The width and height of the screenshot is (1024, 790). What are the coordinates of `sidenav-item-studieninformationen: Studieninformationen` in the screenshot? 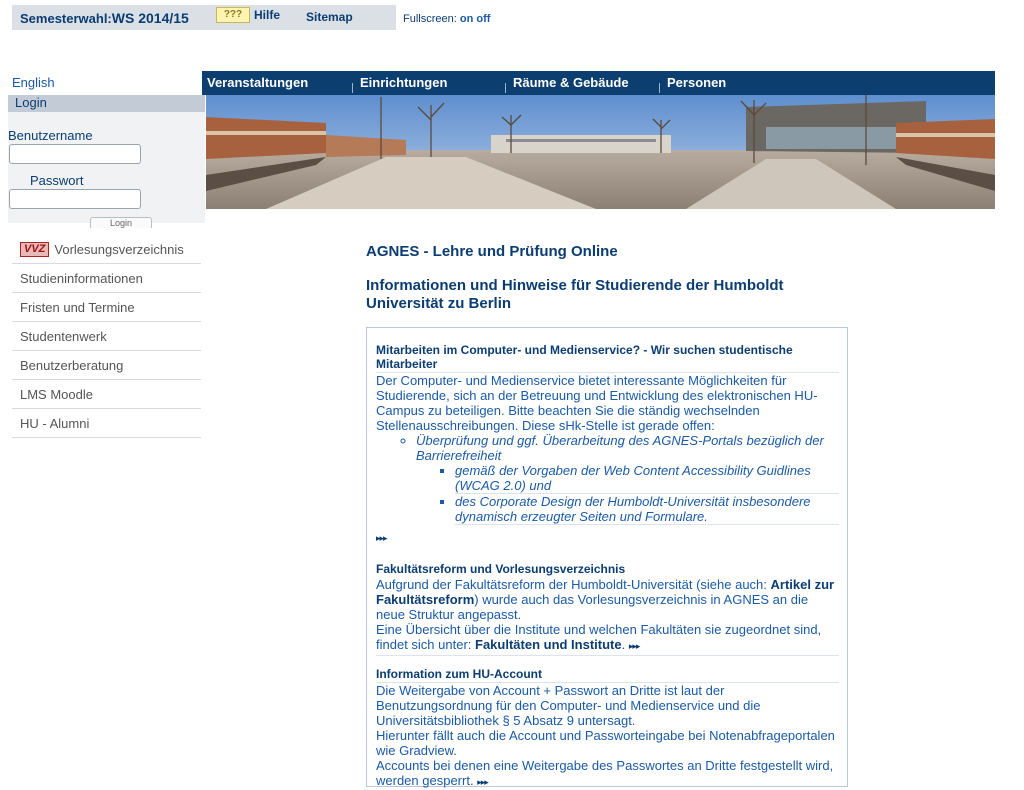 It's located at (106, 279).